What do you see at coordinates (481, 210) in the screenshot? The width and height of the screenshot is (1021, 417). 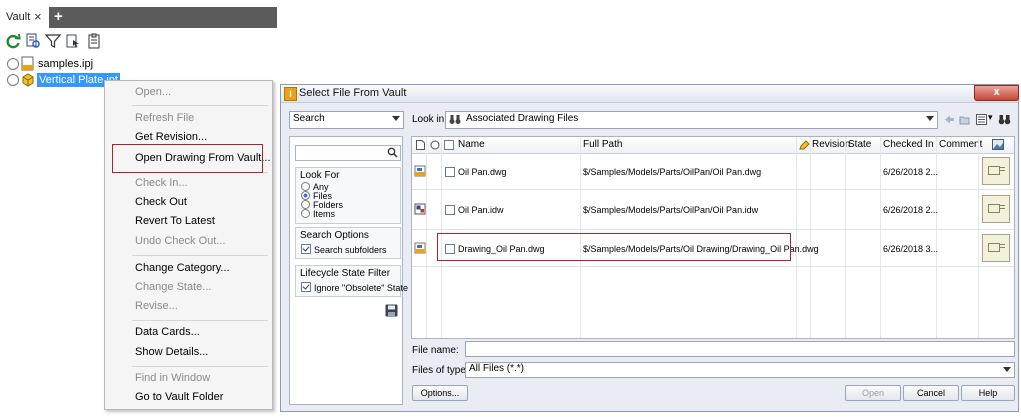 I see `cell-name: Oil Pan.idw` at bounding box center [481, 210].